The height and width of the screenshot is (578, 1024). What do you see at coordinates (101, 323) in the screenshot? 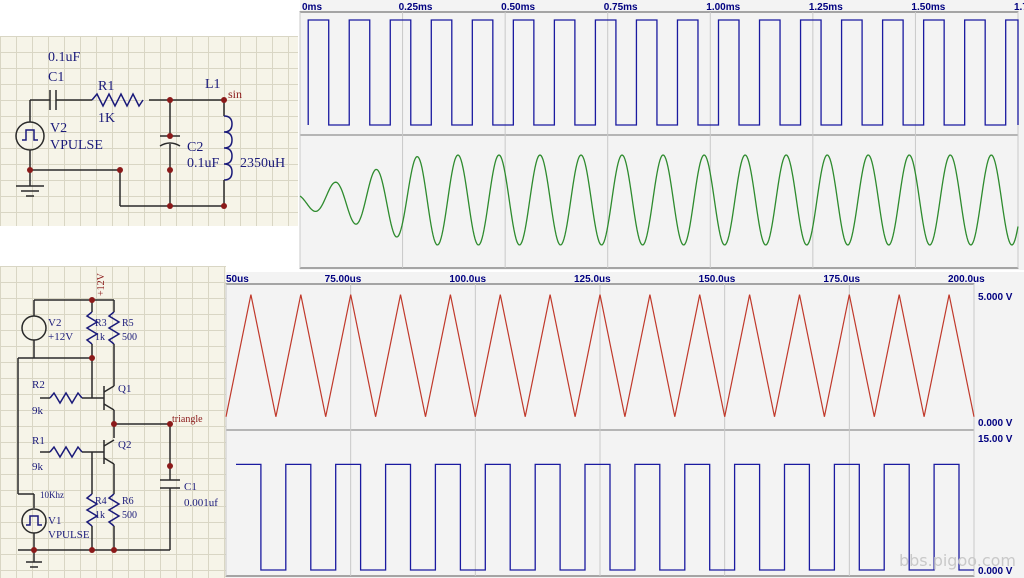
I see `r3-name: R3` at bounding box center [101, 323].